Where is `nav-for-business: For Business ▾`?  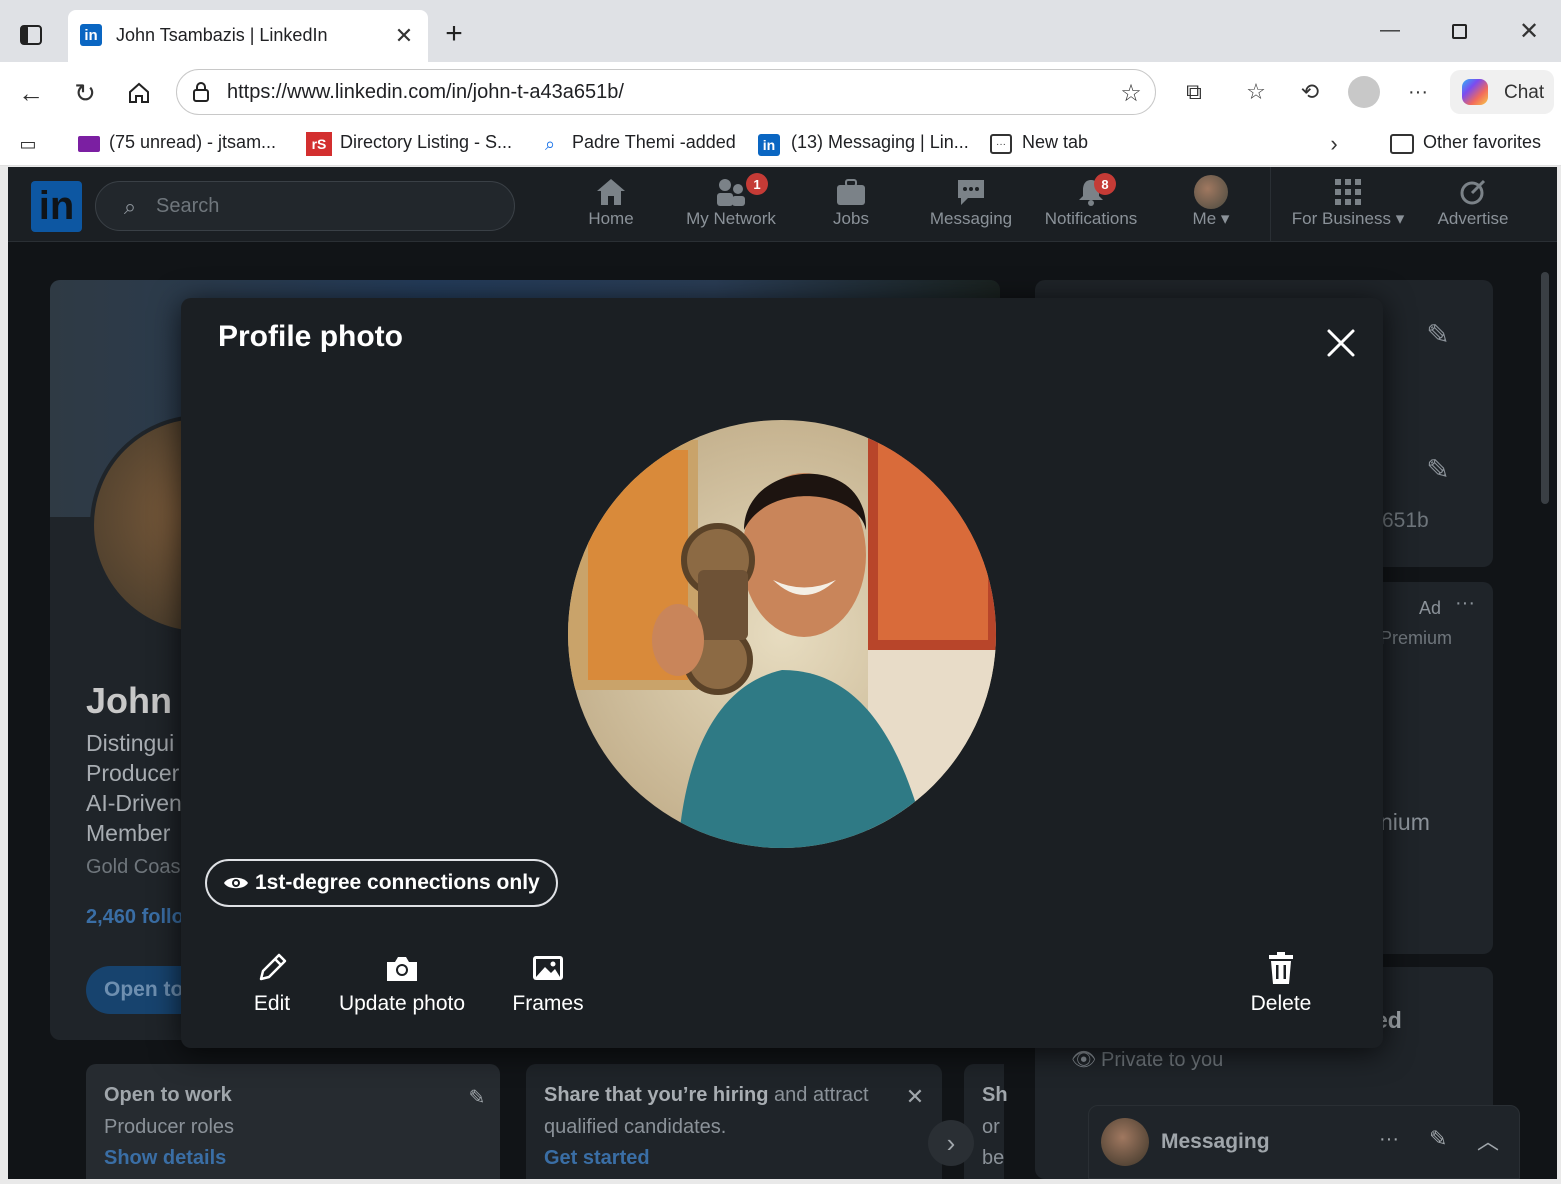 nav-for-business: For Business ▾ is located at coordinates (1348, 202).